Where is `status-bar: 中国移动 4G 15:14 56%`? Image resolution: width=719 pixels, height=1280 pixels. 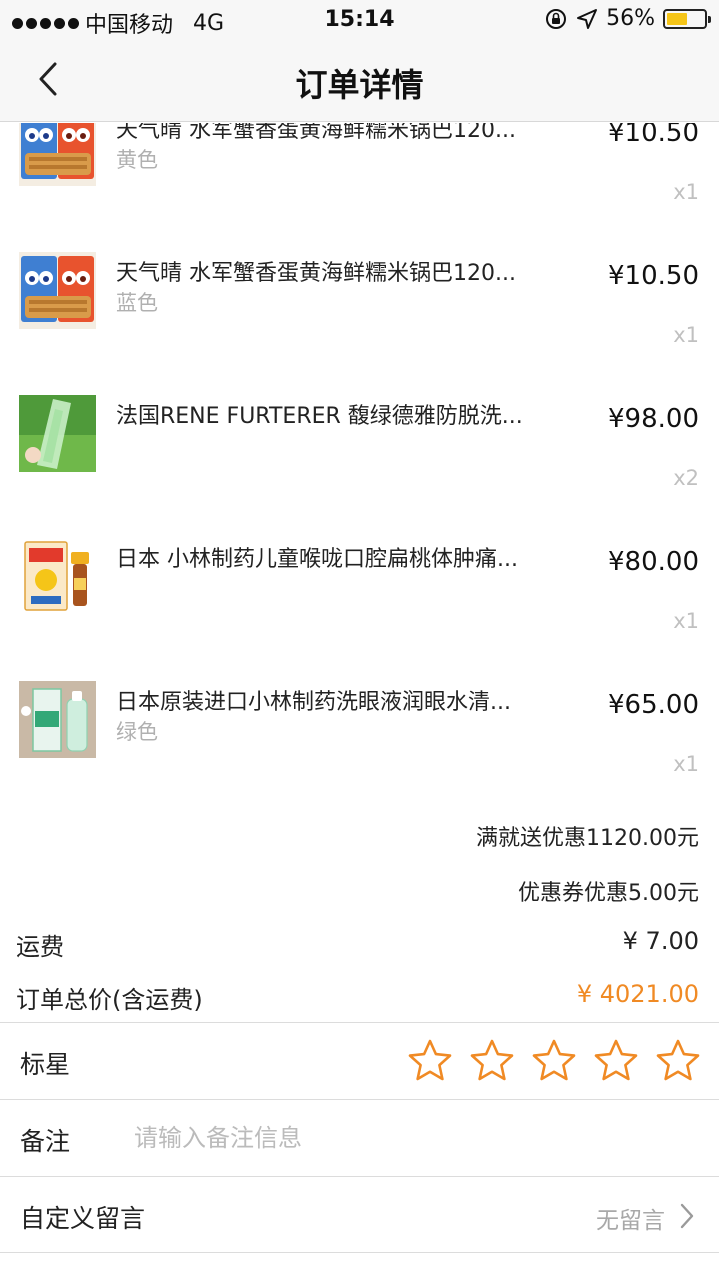
status-bar: 中国移动 4G 15:14 56% is located at coordinates (359, 20).